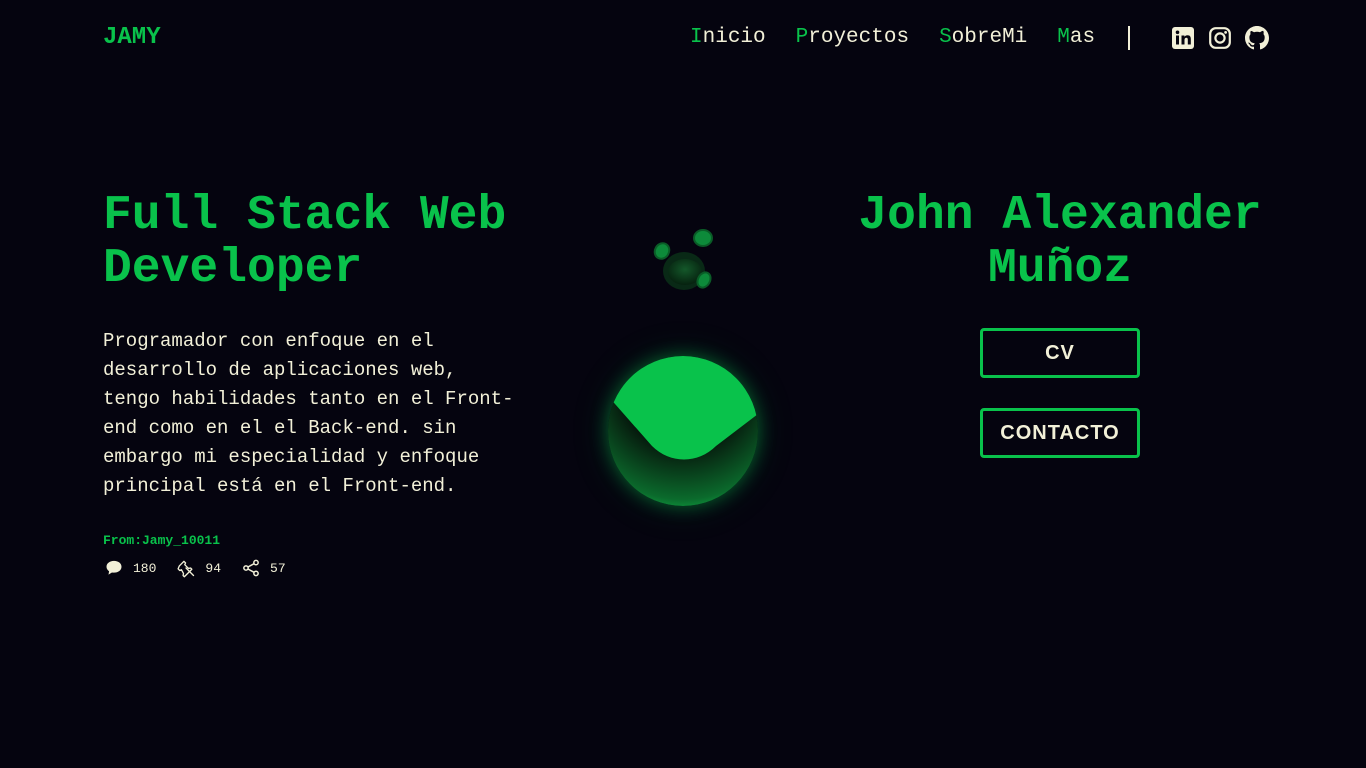 The width and height of the screenshot is (1366, 768). Describe the element at coordinates (162, 540) in the screenshot. I see `hero-author: From:Jamy_10011` at that location.